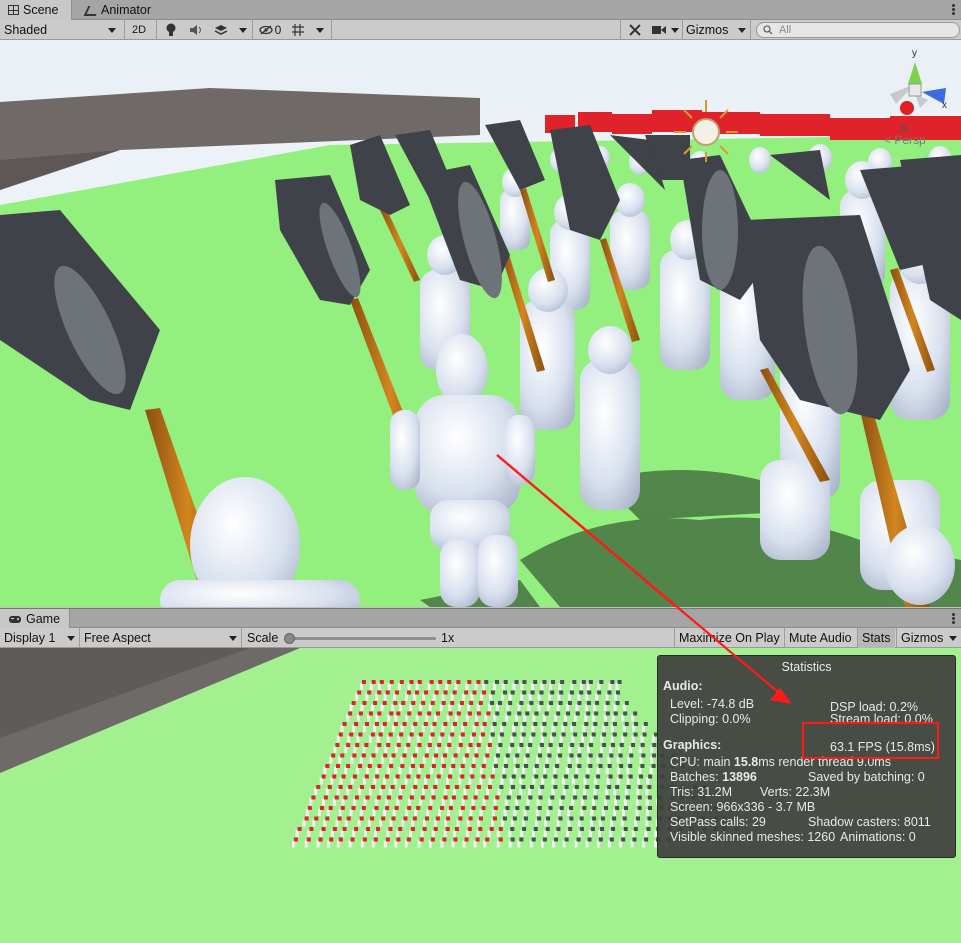 Image resolution: width=961 pixels, height=943 pixels. What do you see at coordinates (161, 638) in the screenshot?
I see `aspect-dropdown: Free Aspect` at bounding box center [161, 638].